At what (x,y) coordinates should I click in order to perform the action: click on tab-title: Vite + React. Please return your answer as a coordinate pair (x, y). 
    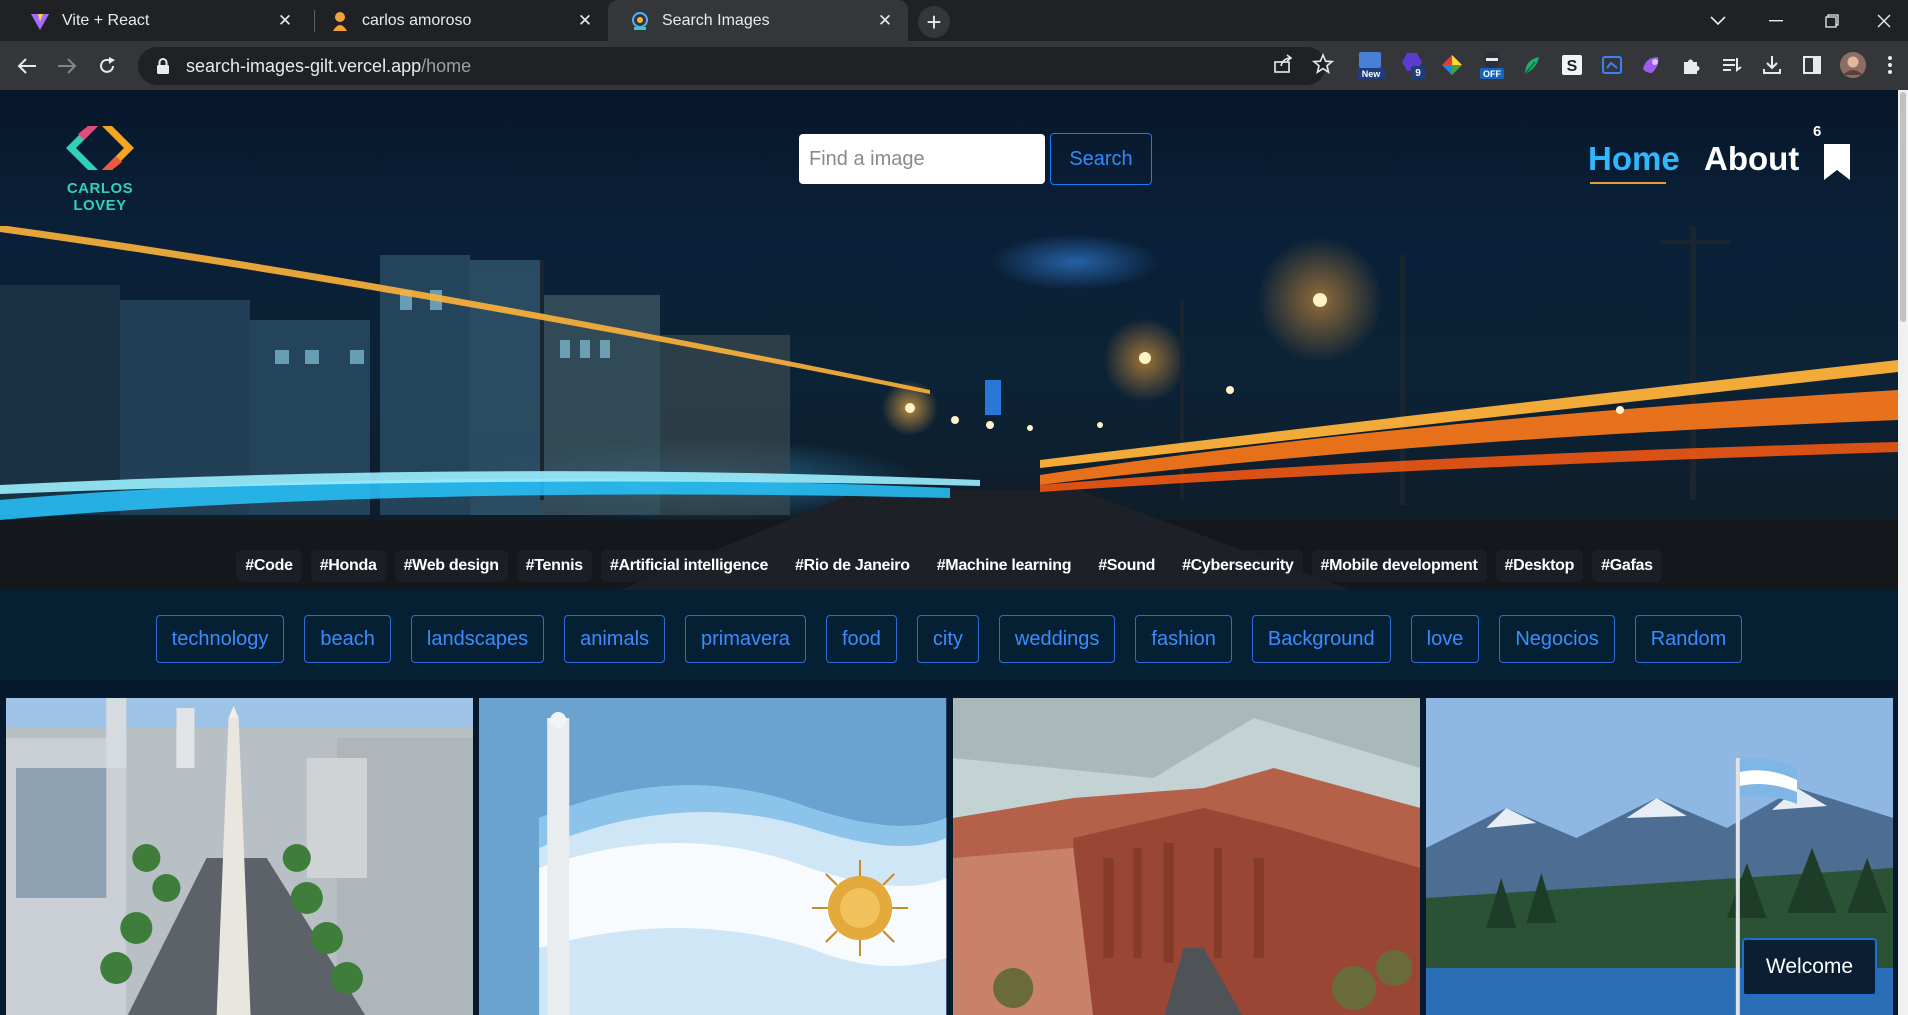
    Looking at the image, I should click on (106, 20).